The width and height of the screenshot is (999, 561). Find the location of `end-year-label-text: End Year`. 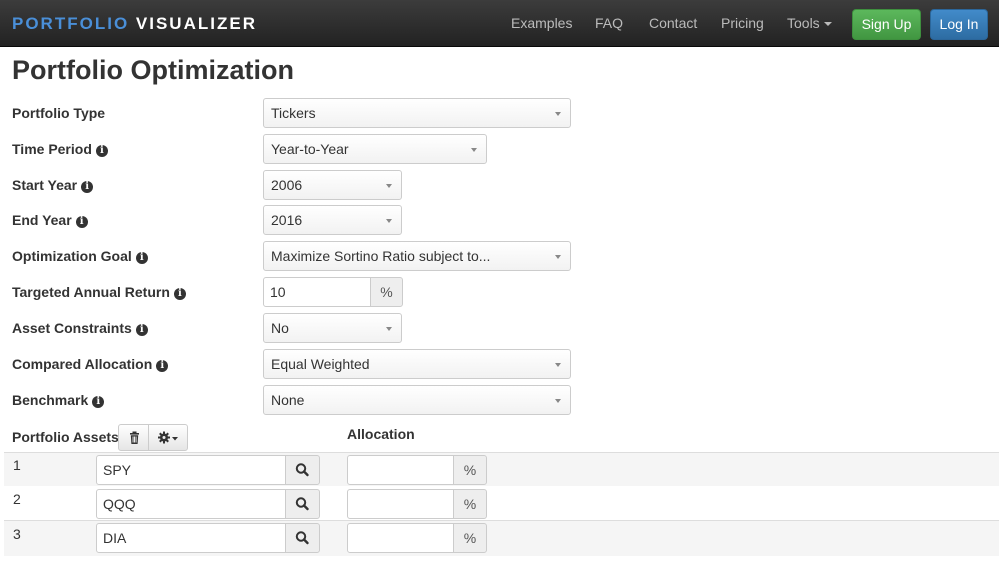

end-year-label-text: End Year is located at coordinates (42, 220).